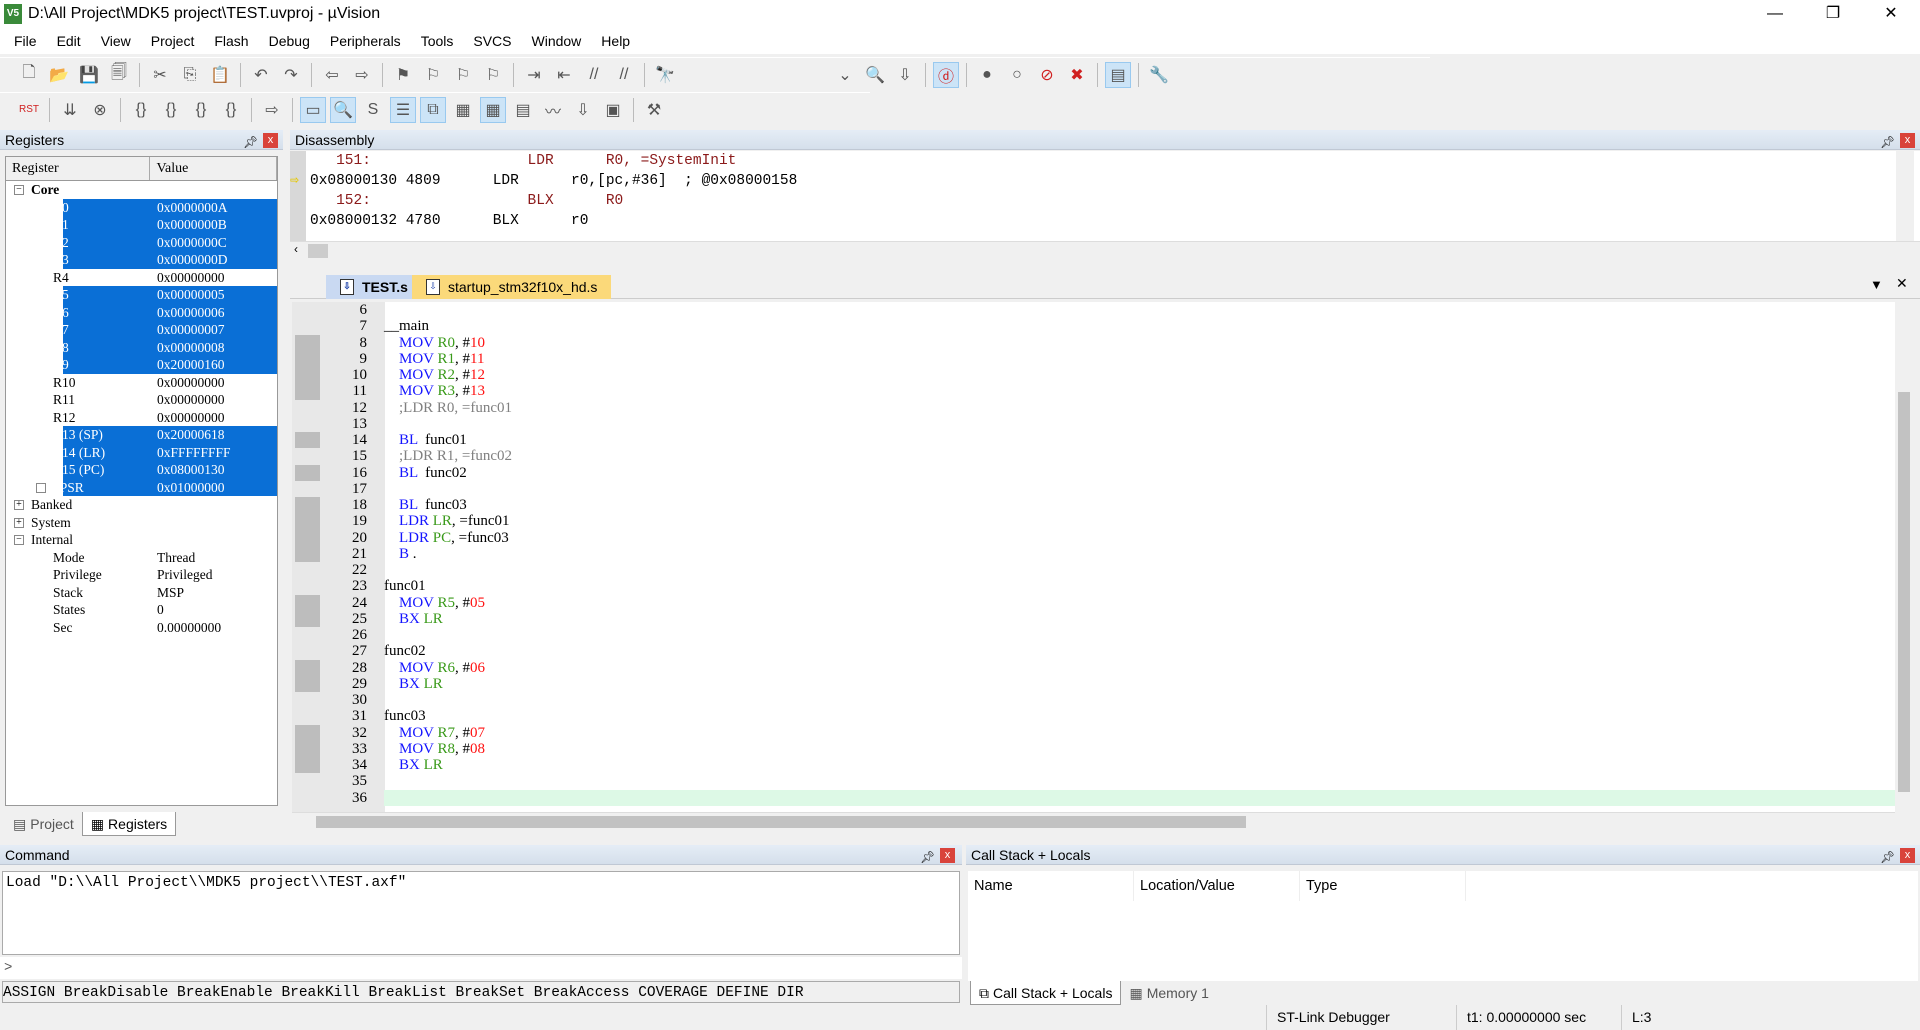 This screenshot has height=1030, width=1920. Describe the element at coordinates (289, 41) in the screenshot. I see `menu-debug: Debug` at that location.